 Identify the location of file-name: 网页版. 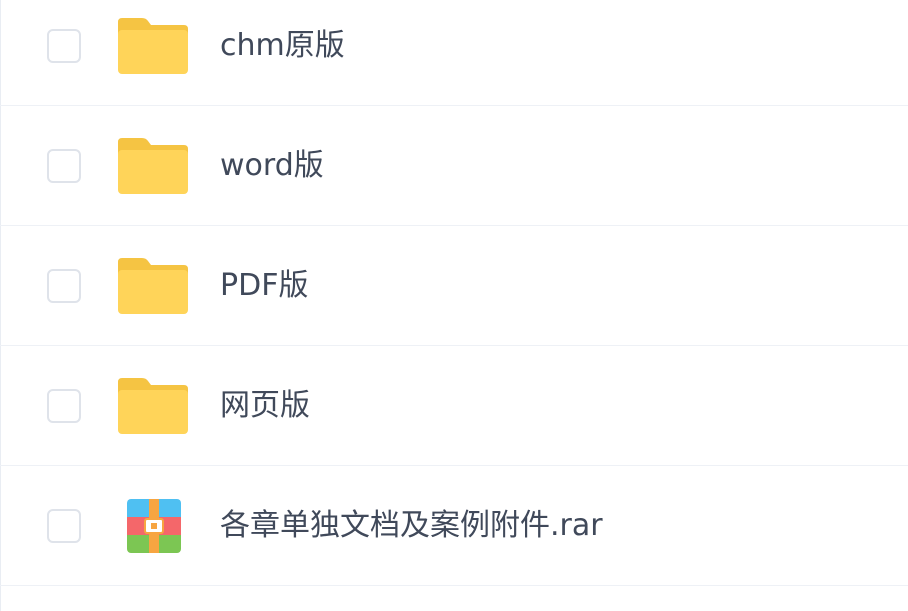
(265, 406).